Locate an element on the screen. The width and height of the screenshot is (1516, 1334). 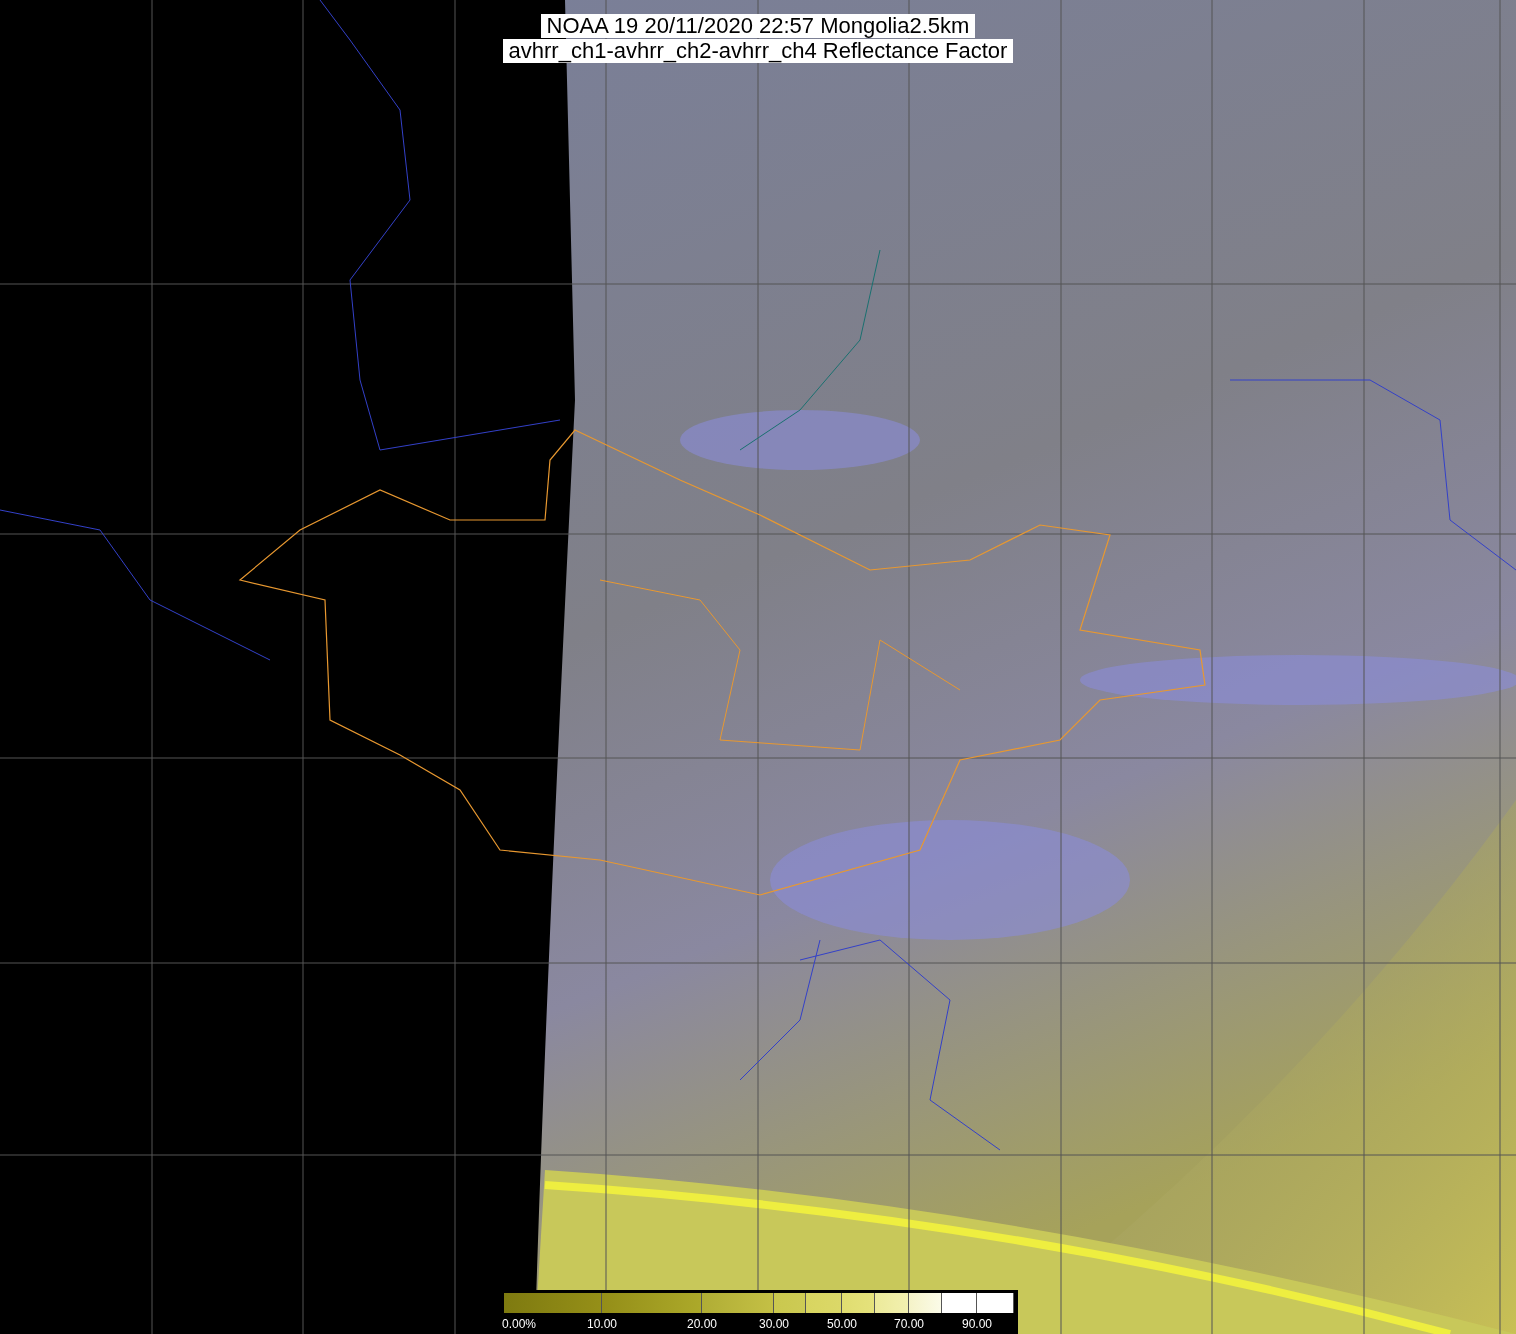
scale-label: 20.00 is located at coordinates (702, 1324).